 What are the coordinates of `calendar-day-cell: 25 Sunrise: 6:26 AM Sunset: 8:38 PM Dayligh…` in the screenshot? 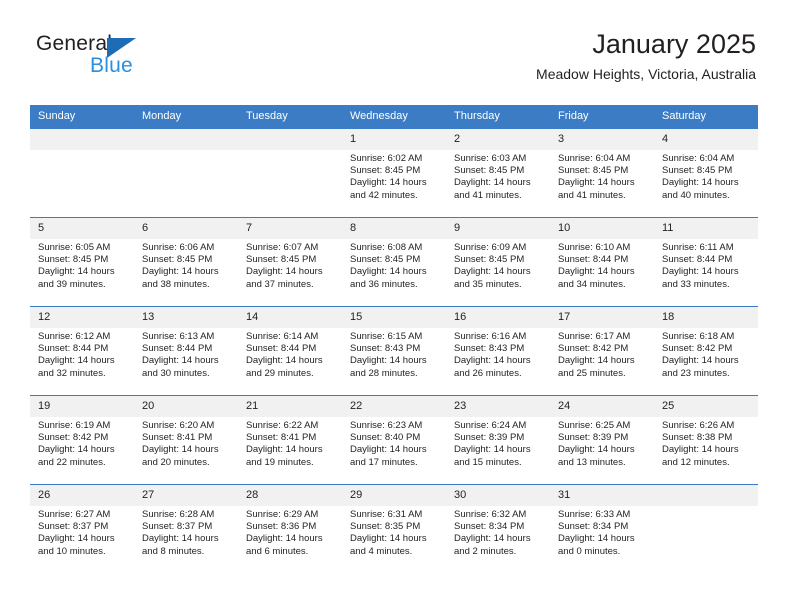 It's located at (706, 440).